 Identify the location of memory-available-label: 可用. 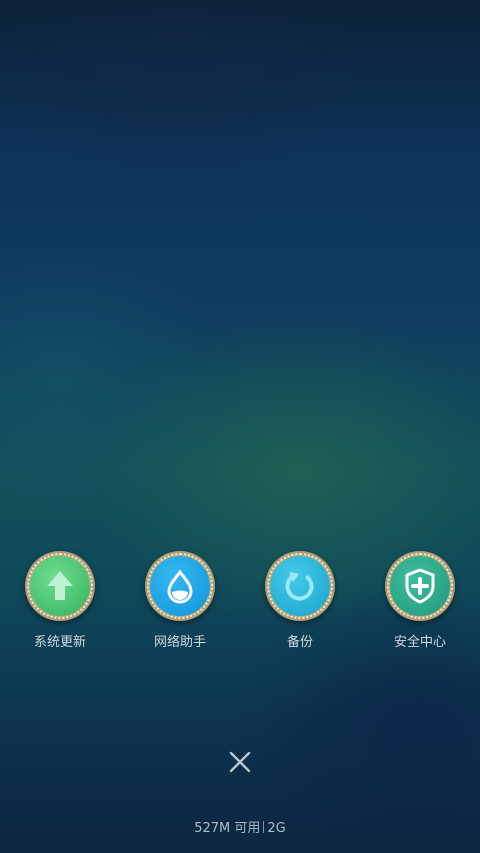
(247, 828).